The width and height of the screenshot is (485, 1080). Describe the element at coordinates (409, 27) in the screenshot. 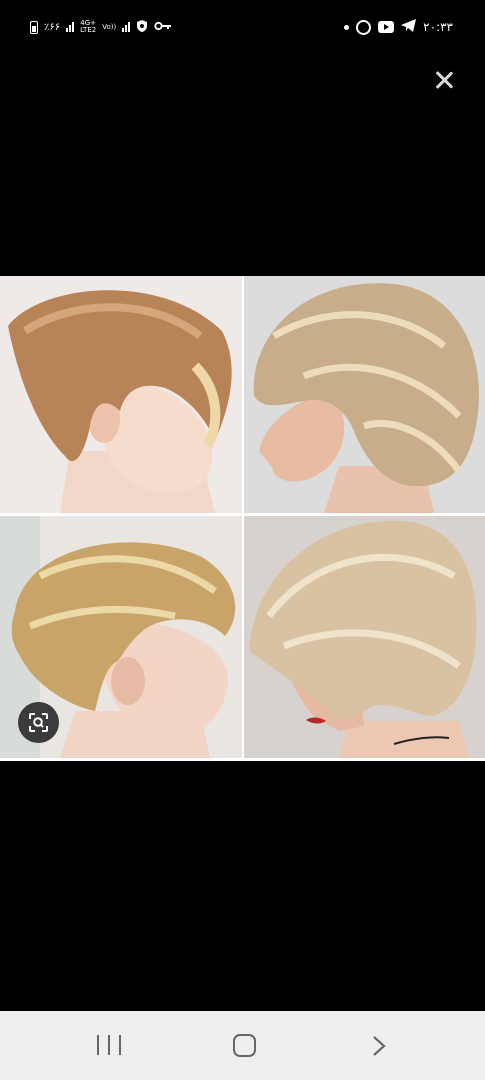

I see `telegram-icon` at that location.